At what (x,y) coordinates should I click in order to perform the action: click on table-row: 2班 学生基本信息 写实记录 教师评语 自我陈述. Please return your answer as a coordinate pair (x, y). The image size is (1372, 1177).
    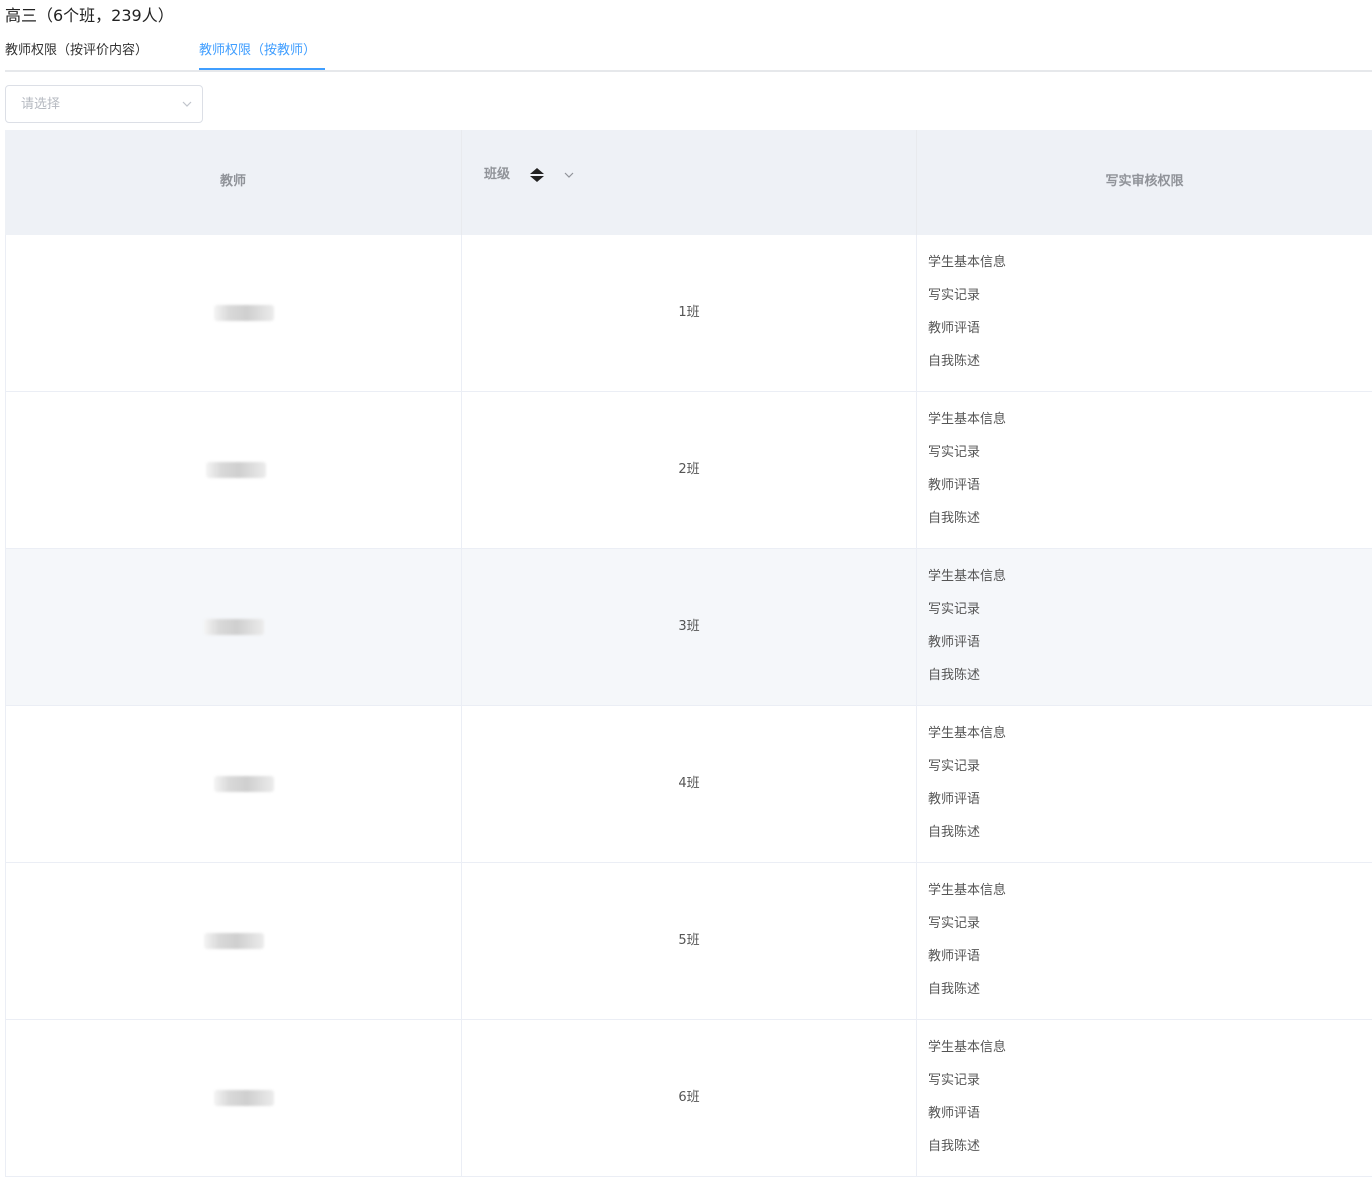
    Looking at the image, I should click on (688, 470).